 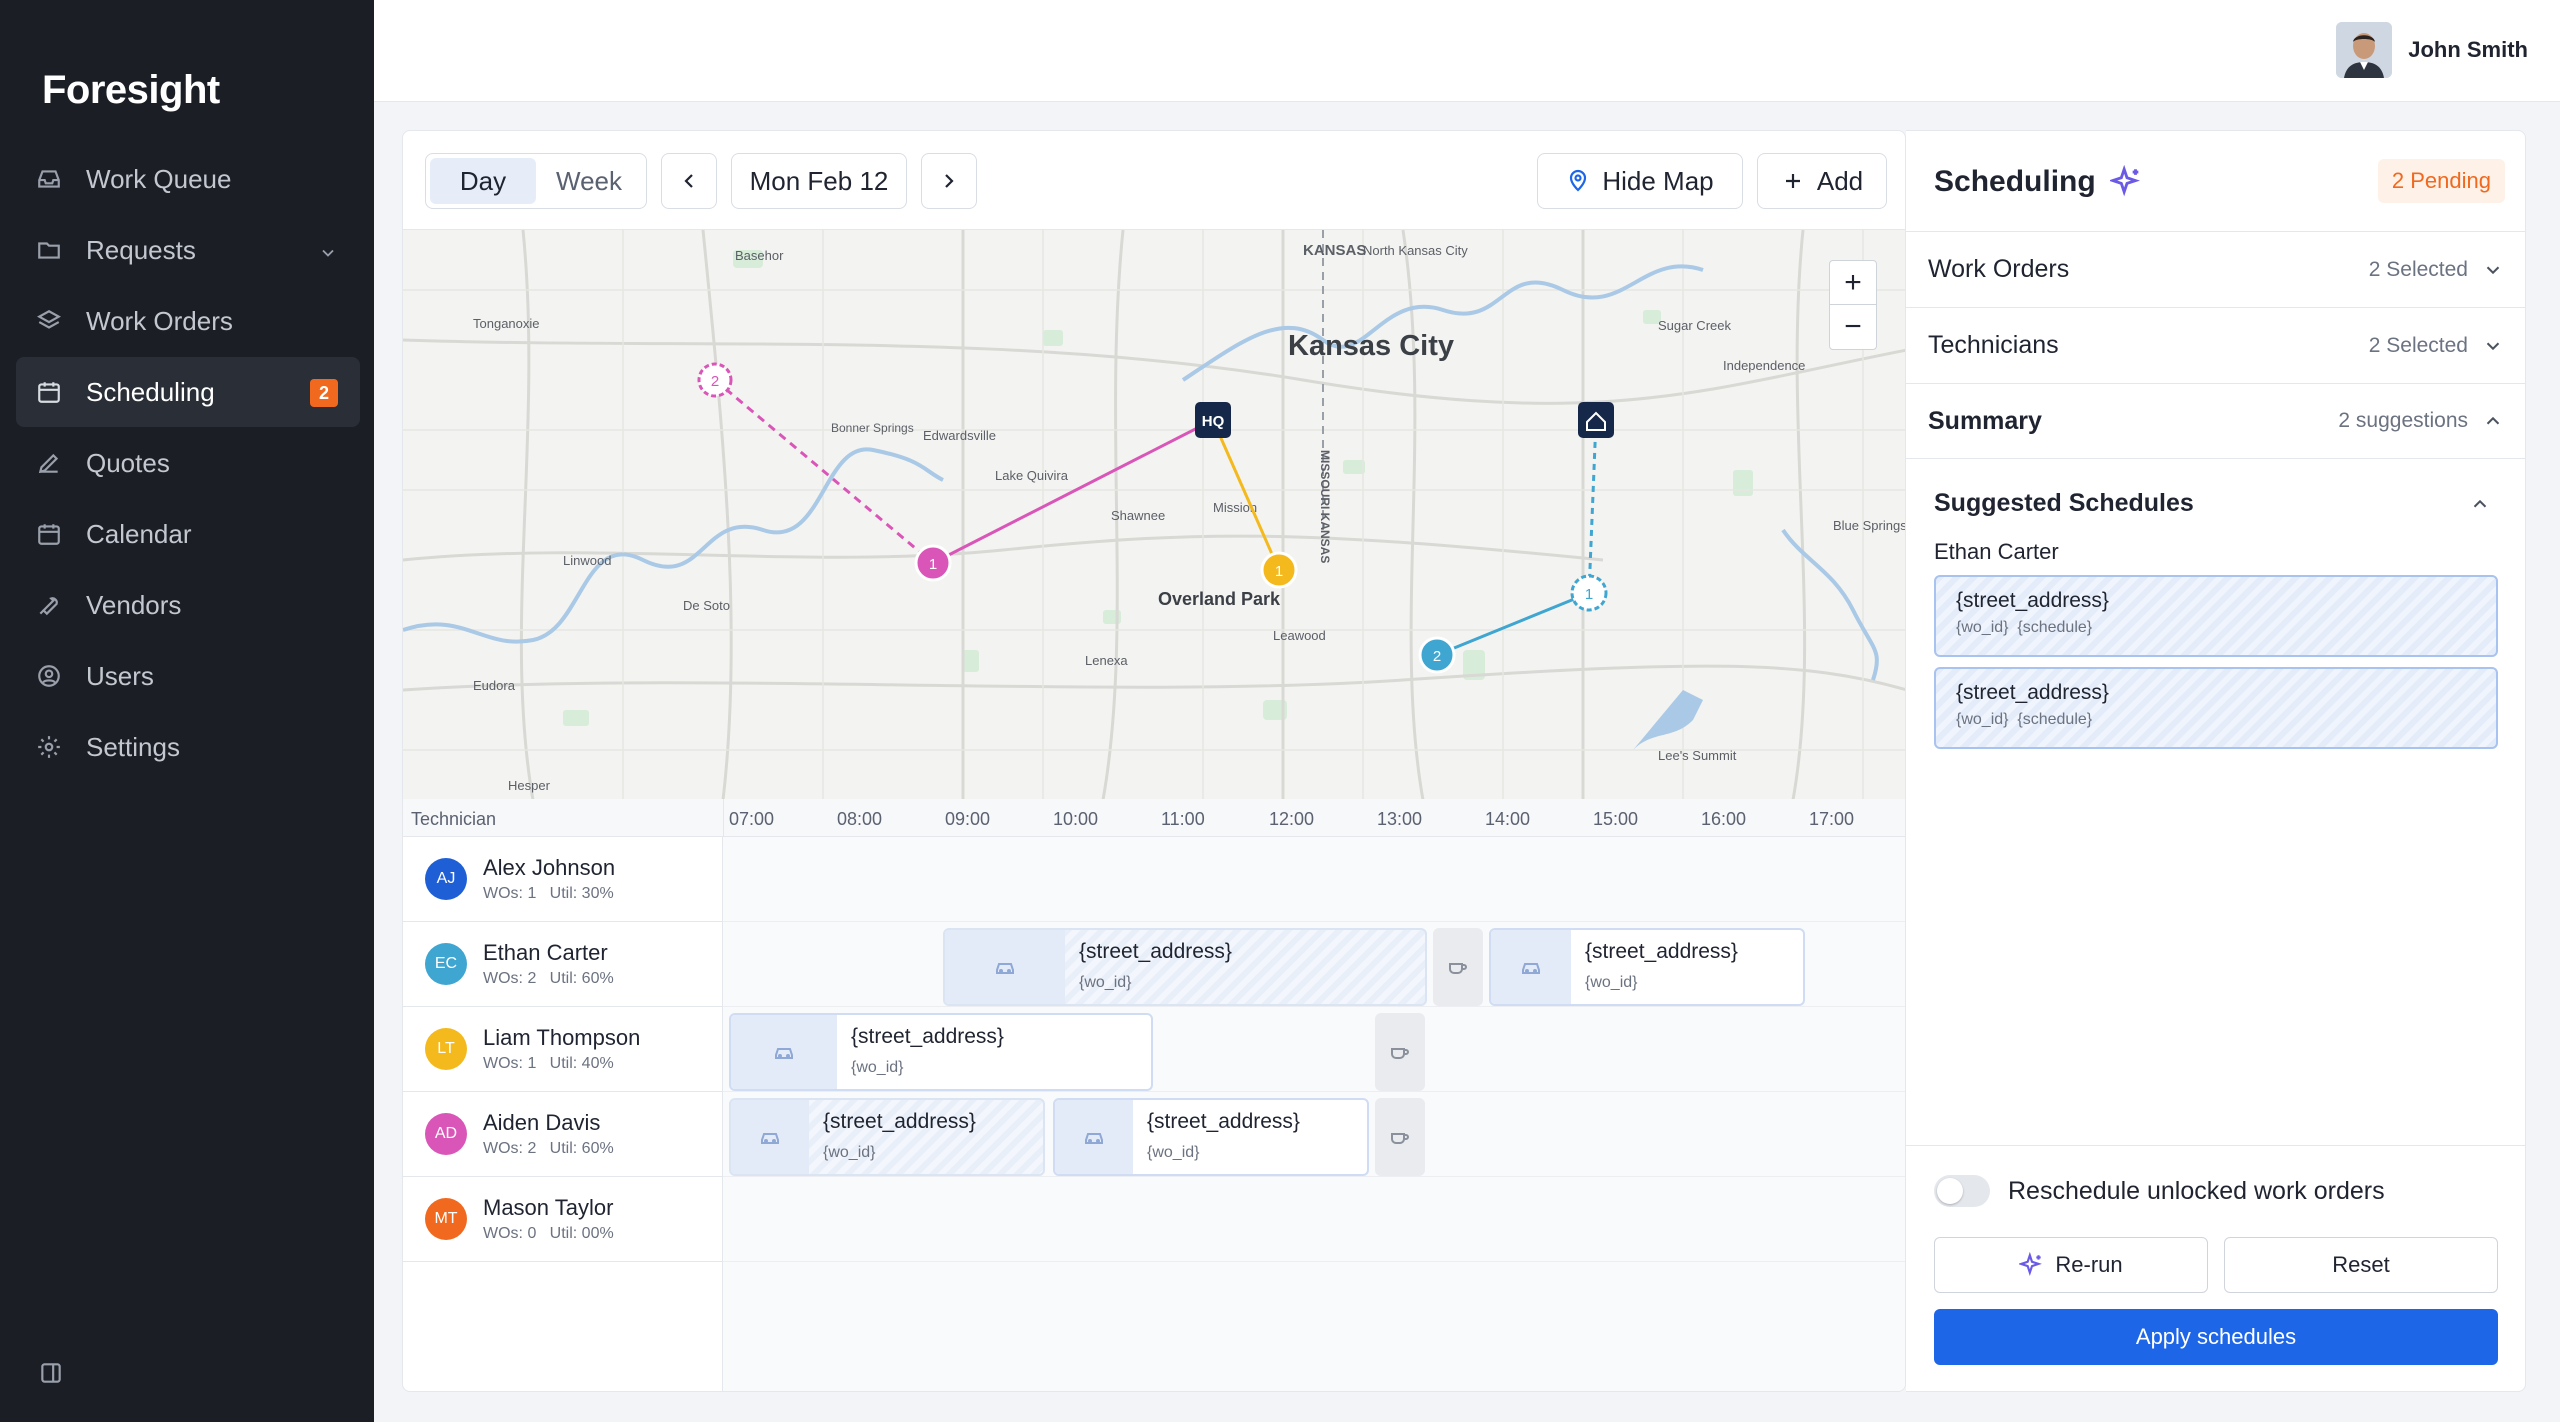 I want to click on technician-meta: WOs: 1 Util: 30%, so click(x=548, y=893).